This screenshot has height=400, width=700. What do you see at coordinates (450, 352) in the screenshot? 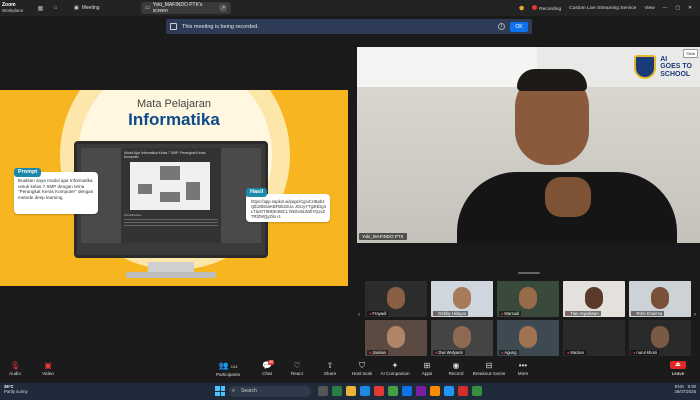
I see `participant-name: Dwi Wulyanti` at bounding box center [450, 352].